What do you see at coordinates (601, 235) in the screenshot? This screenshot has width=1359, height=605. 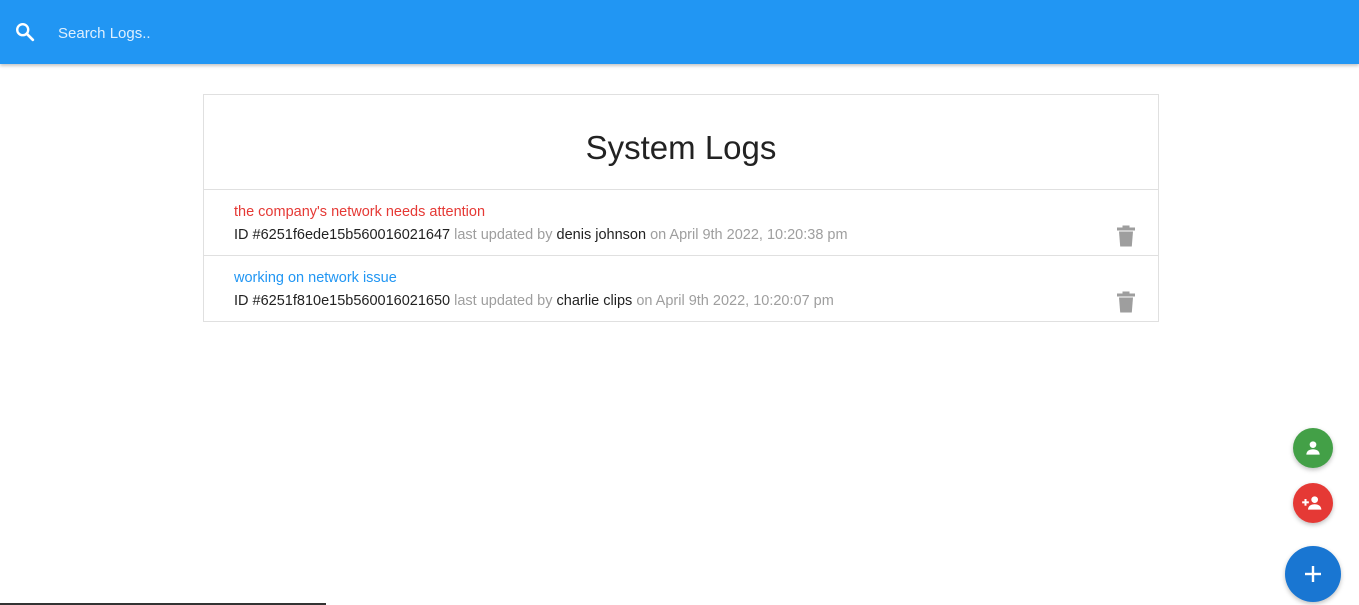 I see `log-tech-name: denis johnson` at bounding box center [601, 235].